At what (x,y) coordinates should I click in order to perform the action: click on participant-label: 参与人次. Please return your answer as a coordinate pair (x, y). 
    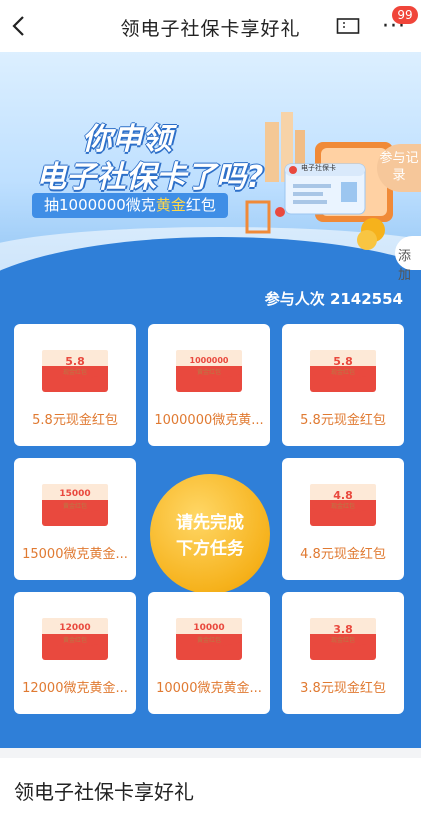
    Looking at the image, I should click on (294, 299).